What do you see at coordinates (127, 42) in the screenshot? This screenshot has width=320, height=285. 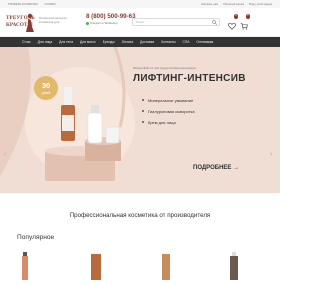 I see `nav-item-payment: Оплата` at bounding box center [127, 42].